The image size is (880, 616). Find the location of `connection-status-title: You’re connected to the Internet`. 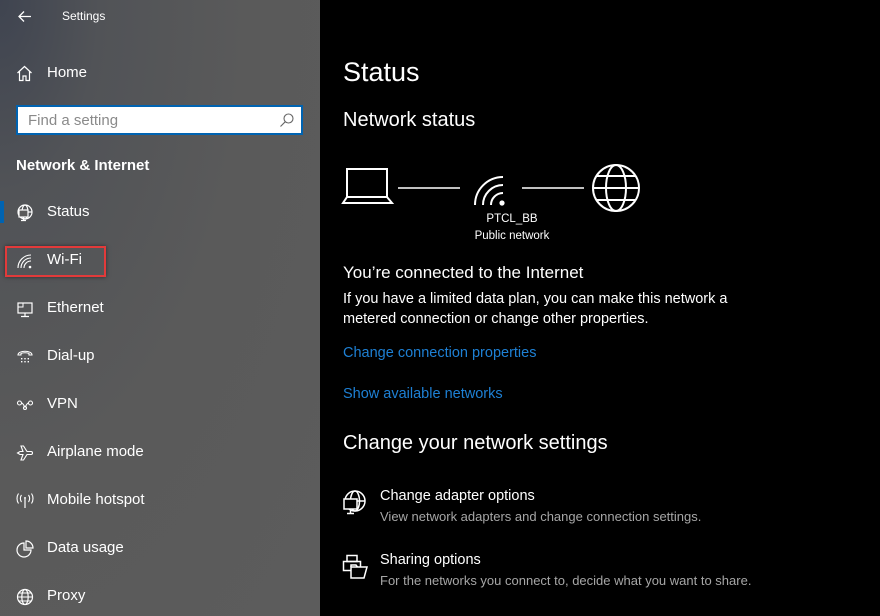

connection-status-title: You’re connected to the Internet is located at coordinates (463, 272).